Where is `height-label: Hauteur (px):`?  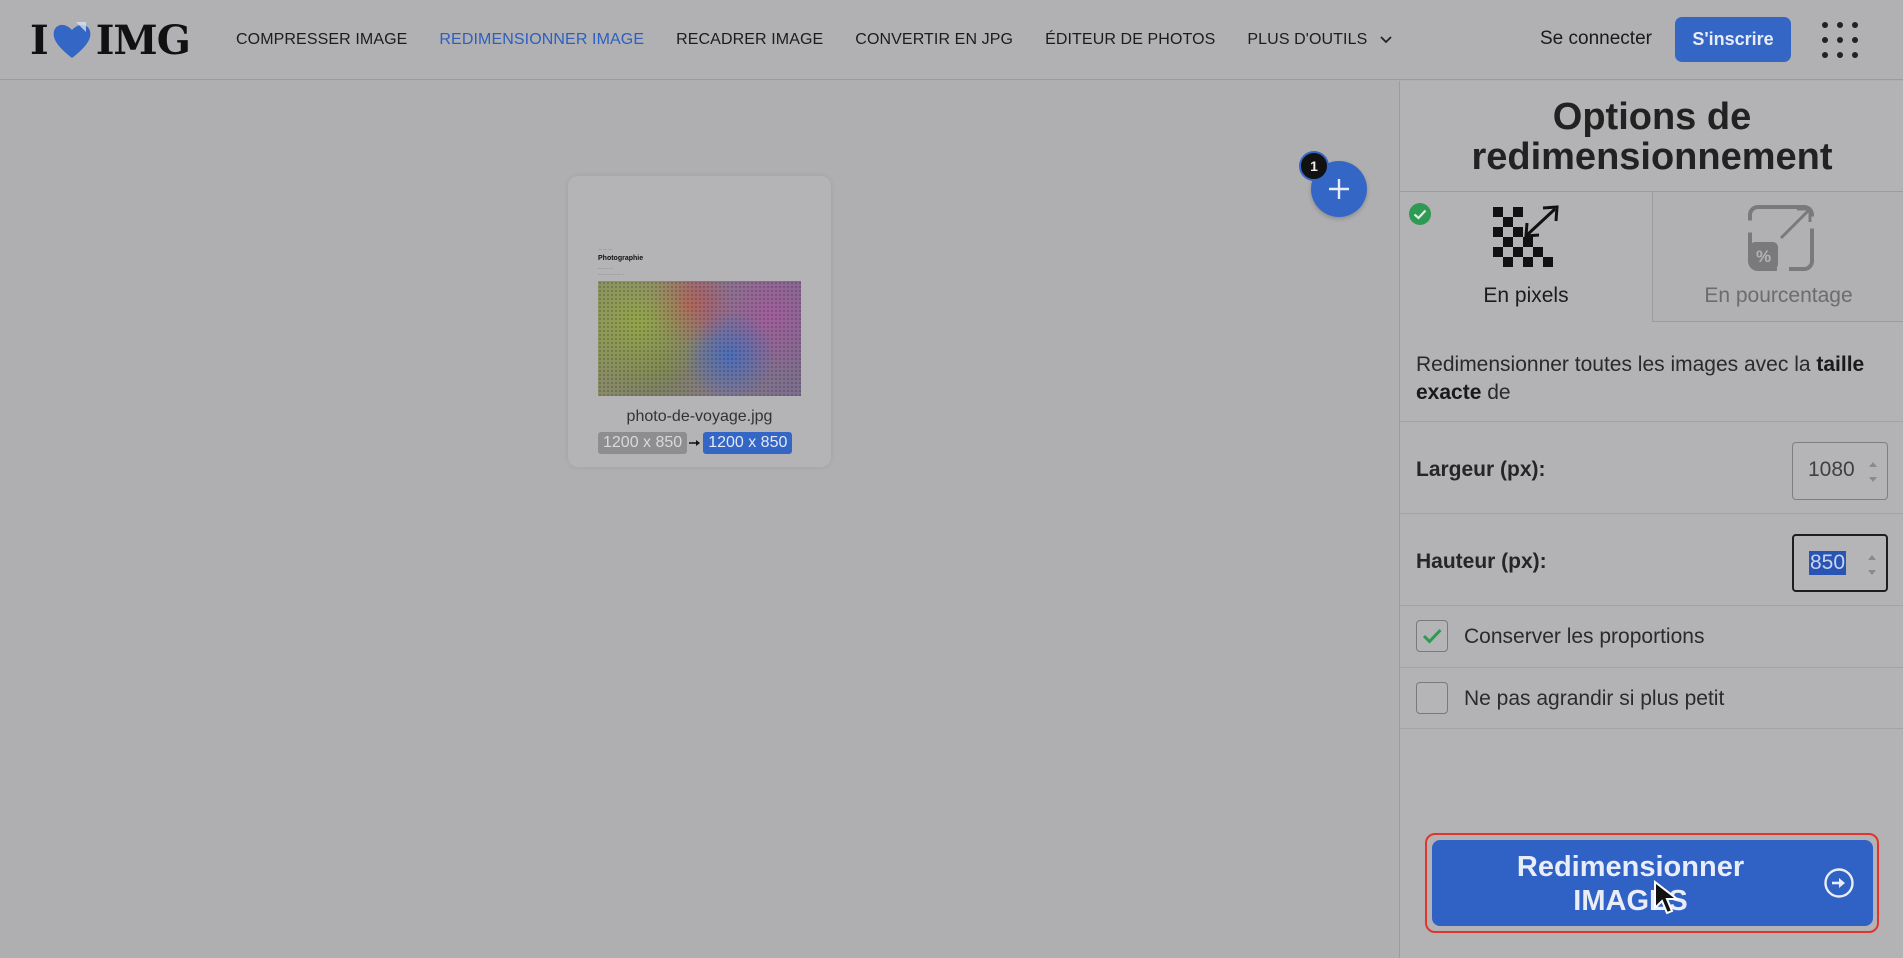
height-label: Hauteur (px): is located at coordinates (1481, 561).